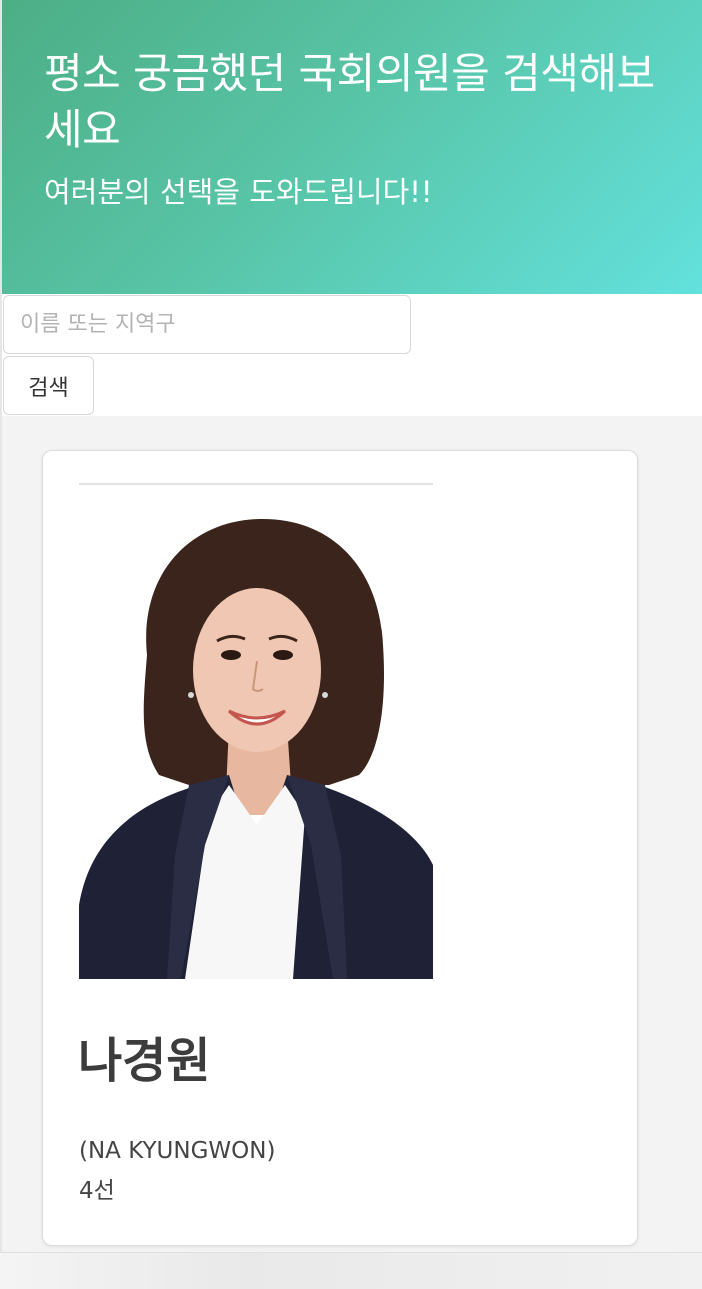 The image size is (702, 1289). Describe the element at coordinates (351, 1270) in the screenshot. I see `bottom-edge` at that location.